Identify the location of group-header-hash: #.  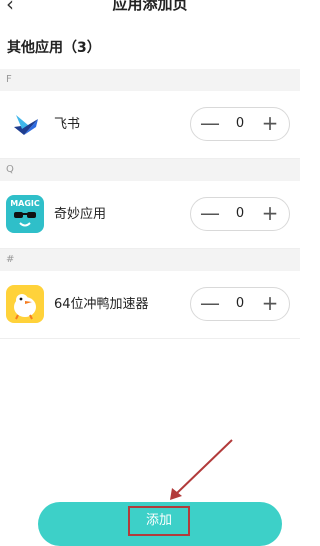
(150, 260).